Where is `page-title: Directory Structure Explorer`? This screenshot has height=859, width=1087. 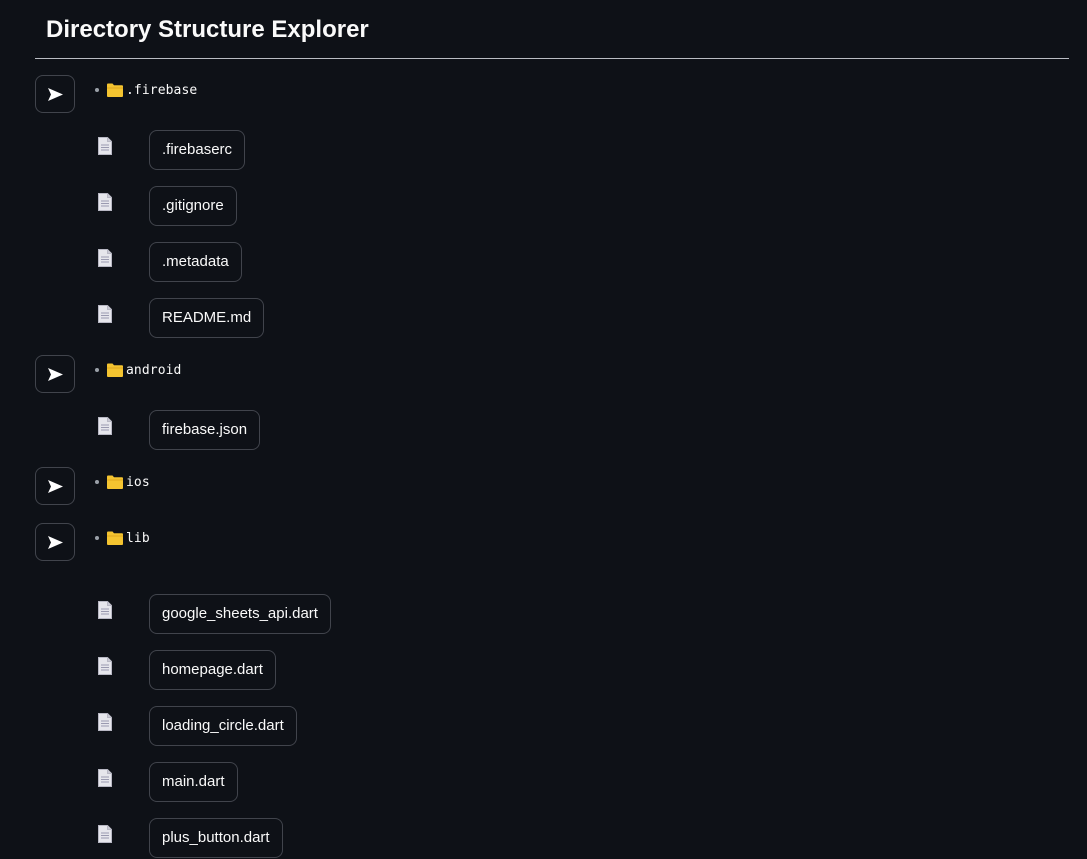
page-title: Directory Structure Explorer is located at coordinates (207, 29).